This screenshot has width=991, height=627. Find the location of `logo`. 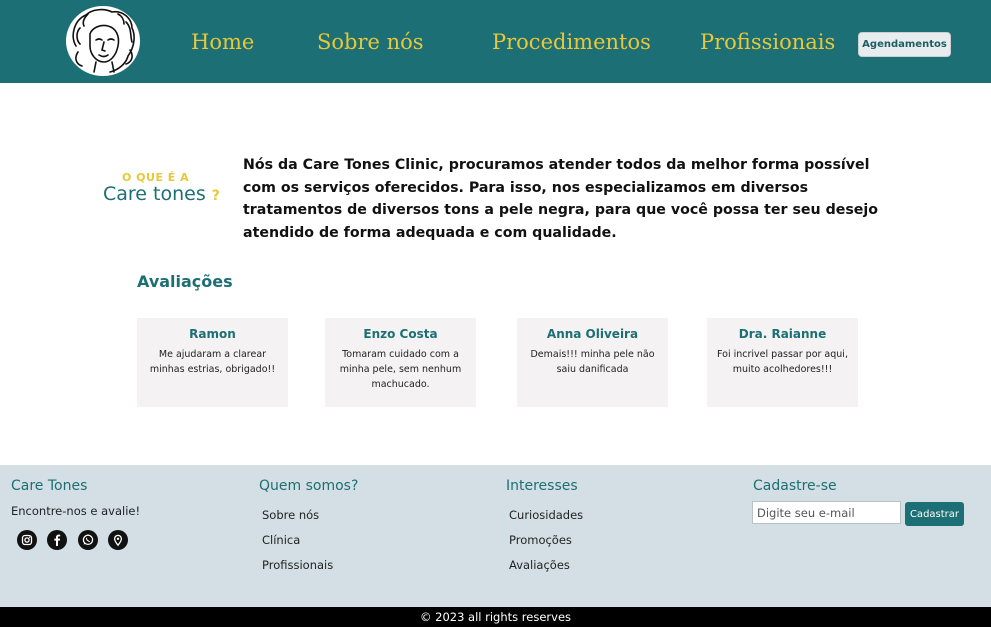

logo is located at coordinates (103, 41).